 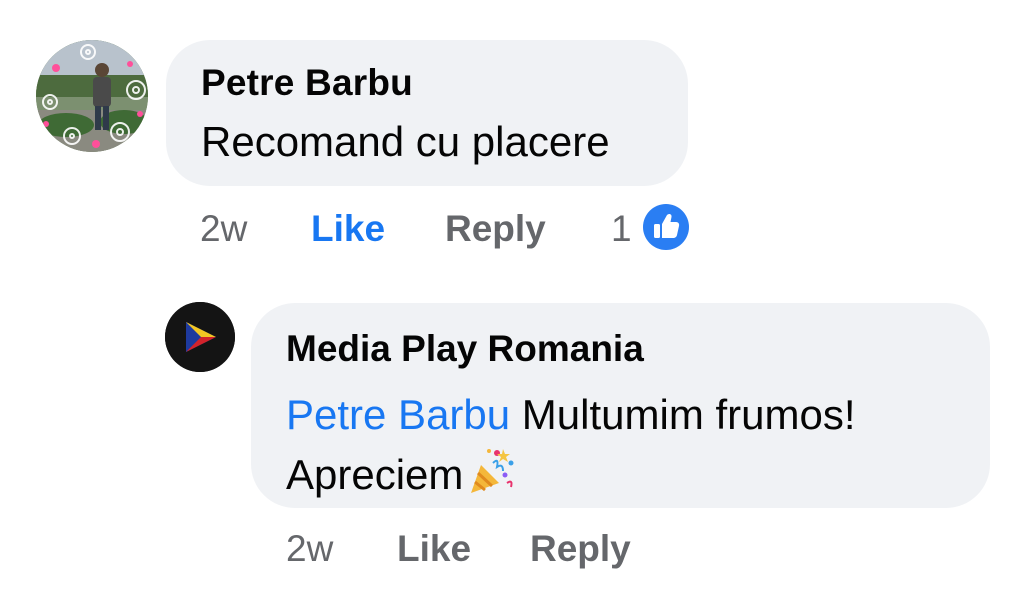 I want to click on reply-timestamp: 2w, so click(x=309, y=549).